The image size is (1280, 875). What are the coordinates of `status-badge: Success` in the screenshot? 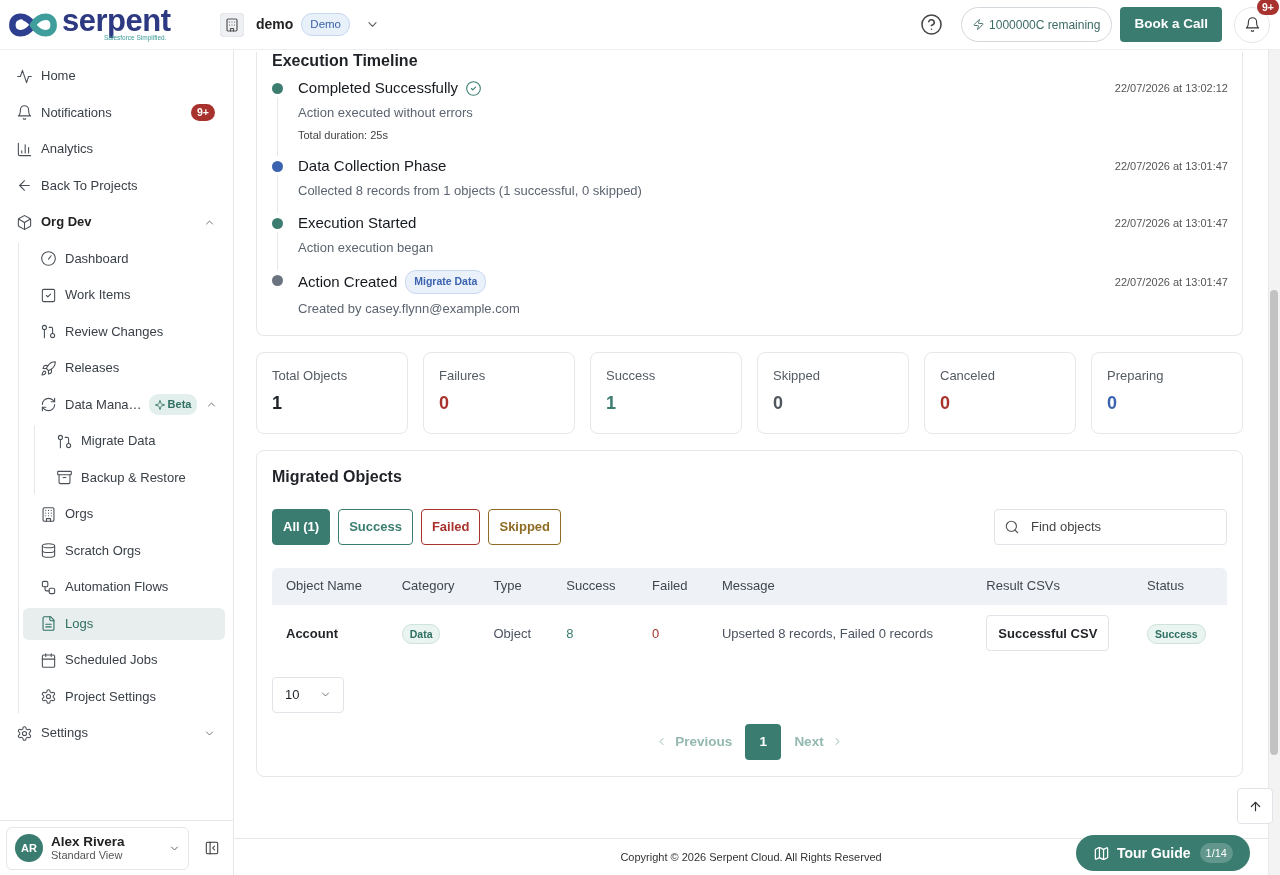 It's located at (1176, 633).